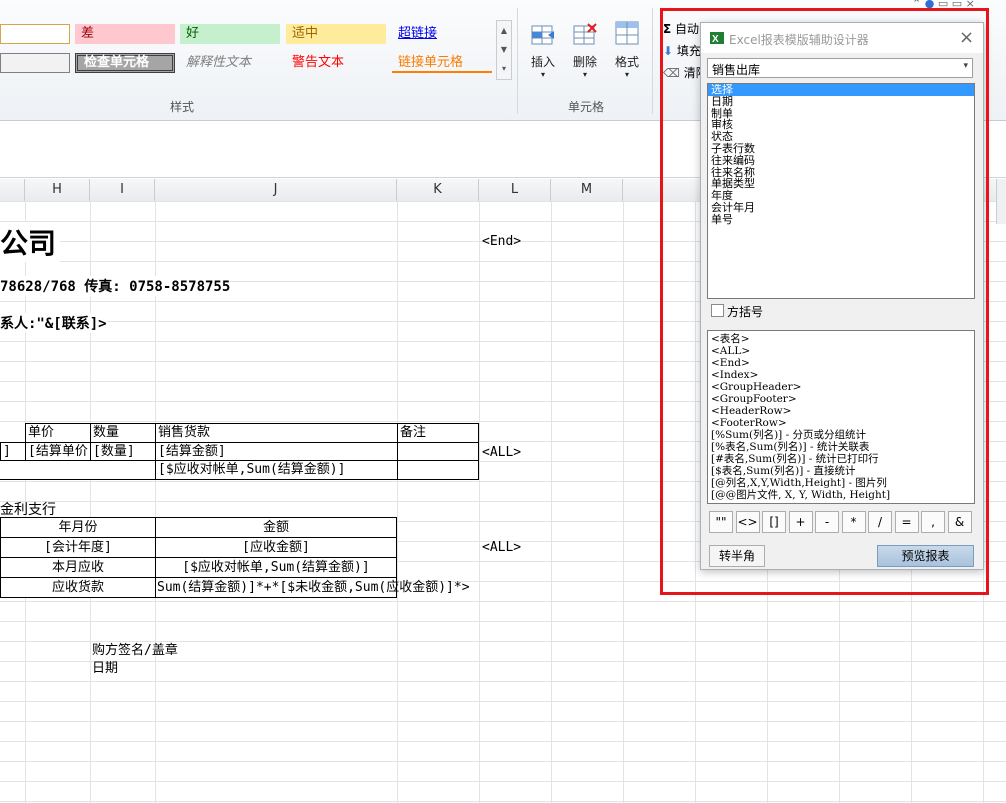  Describe the element at coordinates (943, 4) in the screenshot. I see `minimize-icon: ▭` at that location.